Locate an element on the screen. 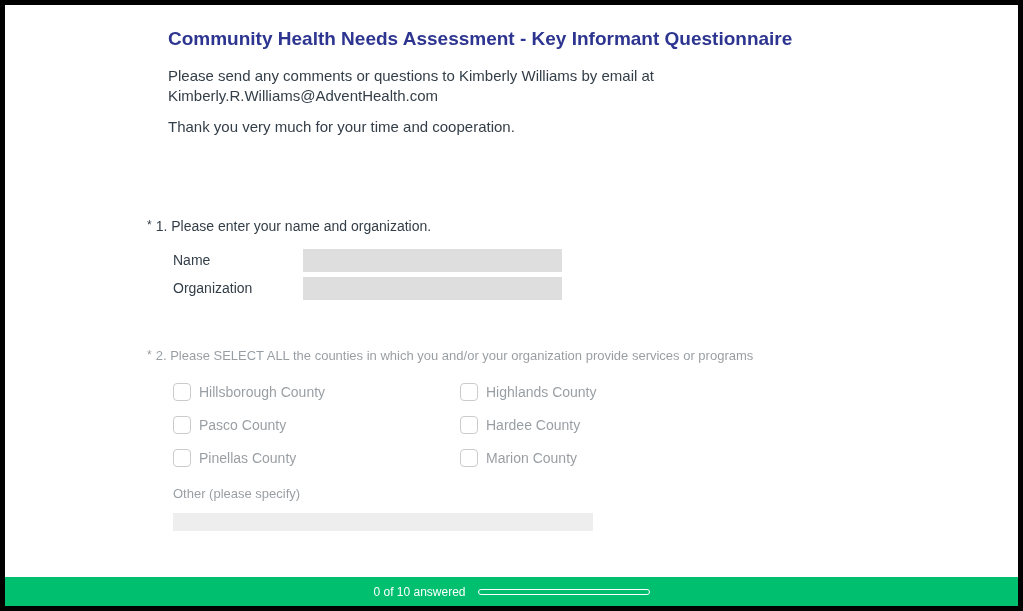 This screenshot has height=611, width=1023. option-label: Pasco County is located at coordinates (243, 425).